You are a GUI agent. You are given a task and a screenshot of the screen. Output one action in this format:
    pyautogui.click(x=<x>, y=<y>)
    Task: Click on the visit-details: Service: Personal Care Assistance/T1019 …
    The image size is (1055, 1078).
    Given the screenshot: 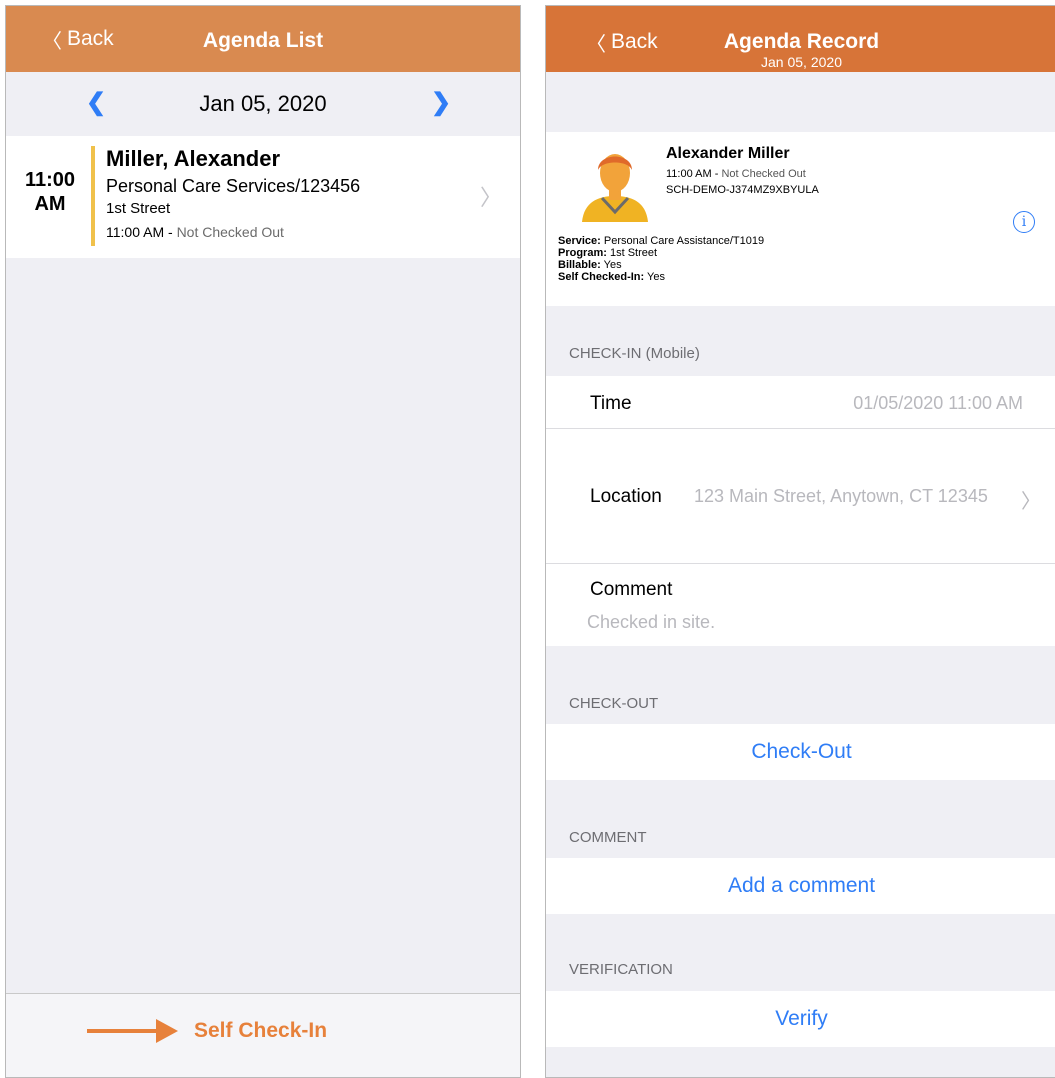 What is the action you would take?
    pyautogui.click(x=661, y=259)
    